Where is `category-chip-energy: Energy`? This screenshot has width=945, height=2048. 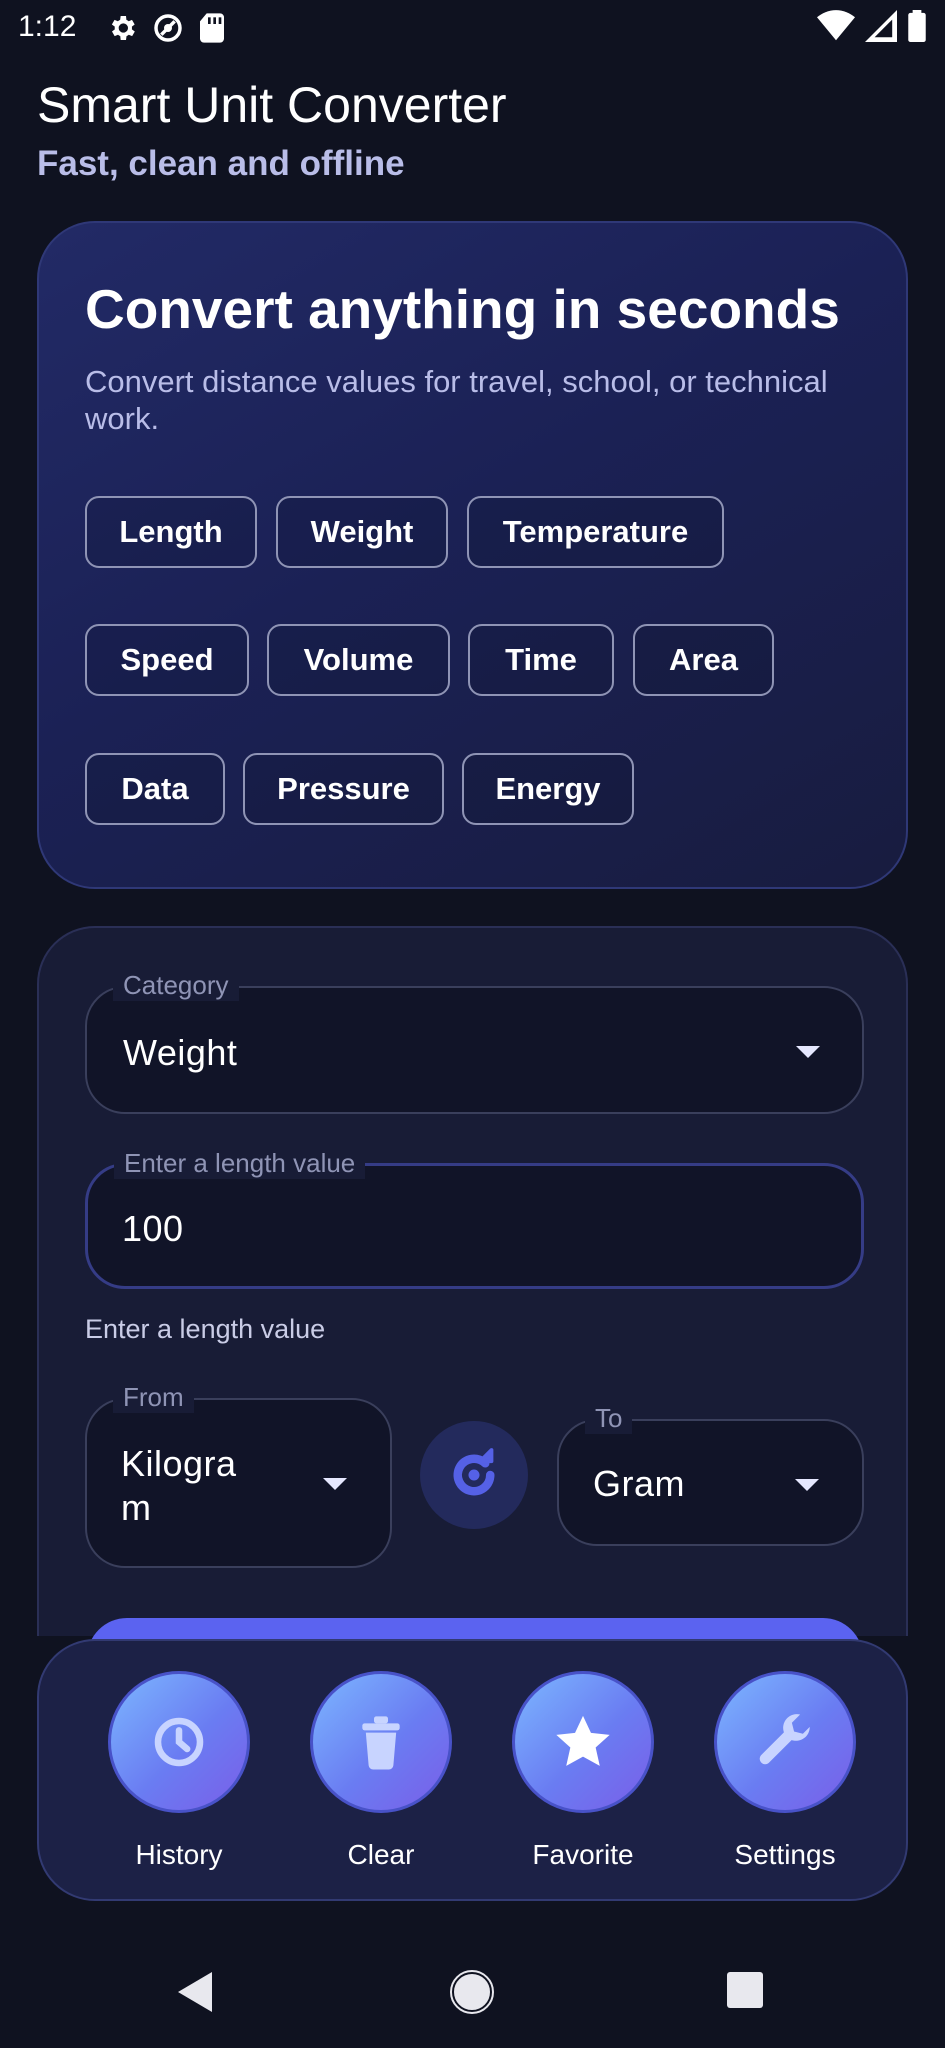 category-chip-energy: Energy is located at coordinates (548, 789).